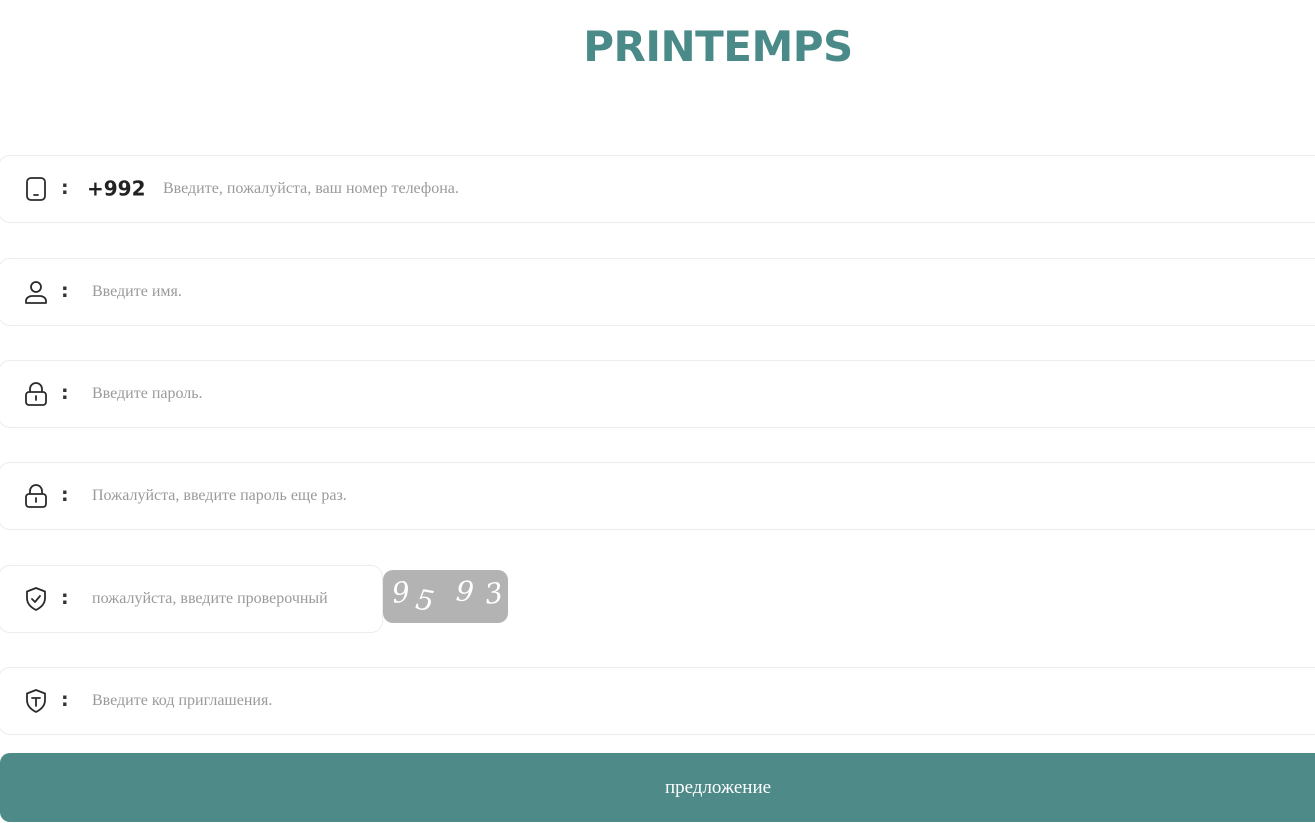  I want to click on shield-check-icon, so click(36, 599).